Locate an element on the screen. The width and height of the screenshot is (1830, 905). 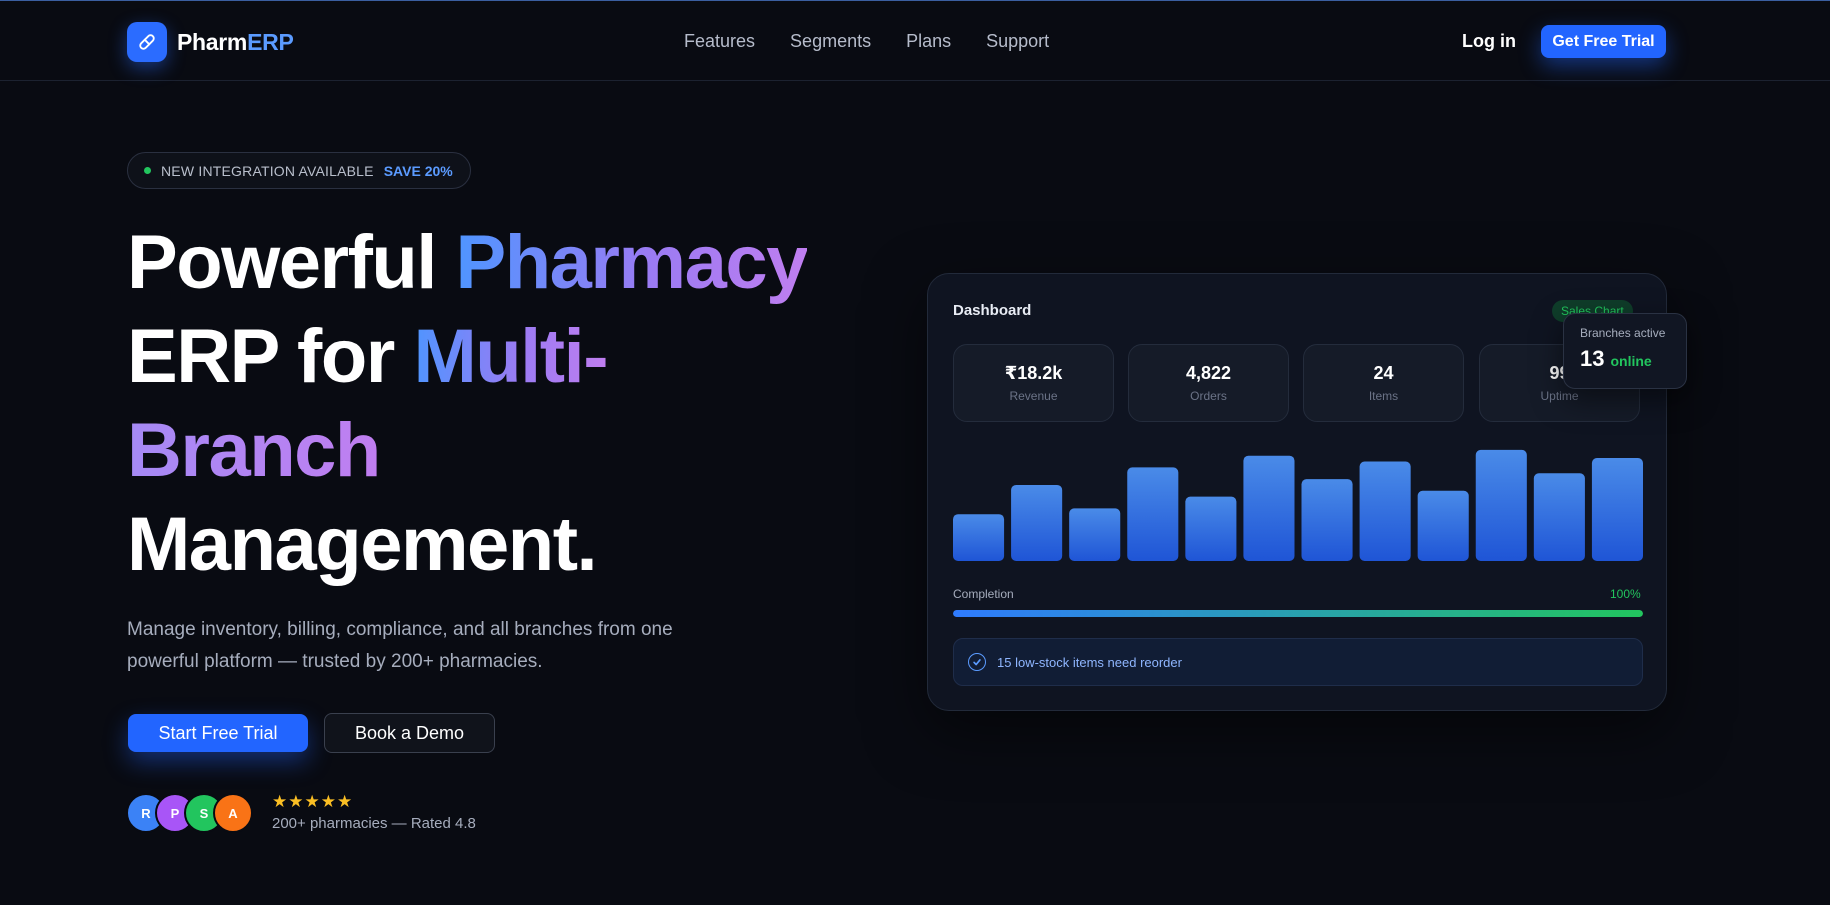
announcement-badge: NEW INTEGRATION AVAILABLE SAVE 20% is located at coordinates (299, 170).